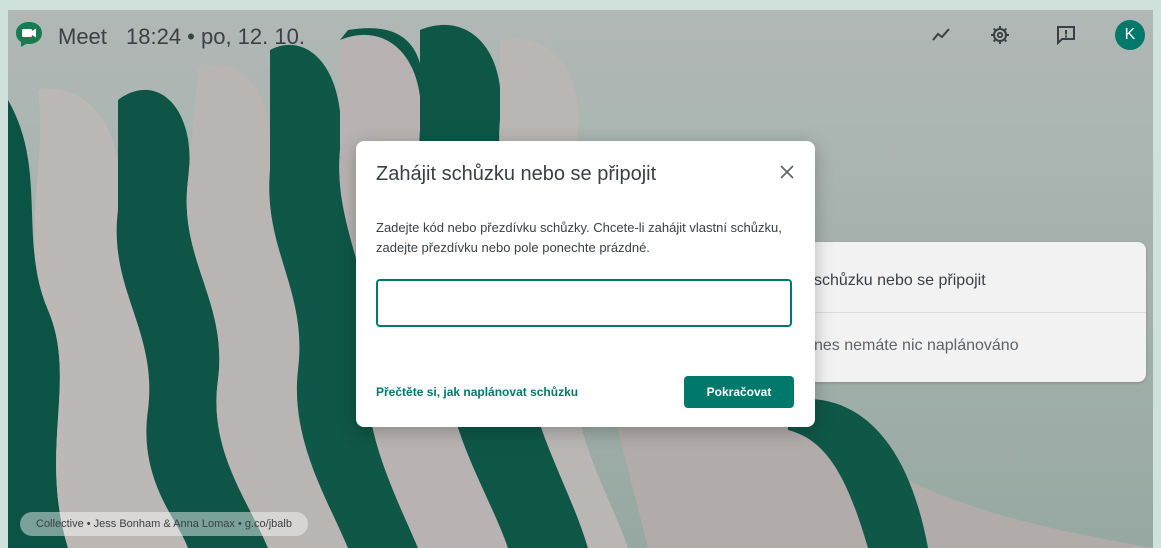 This screenshot has width=1161, height=548. I want to click on start-join-item: schůzku nebo se připojit, so click(900, 281).